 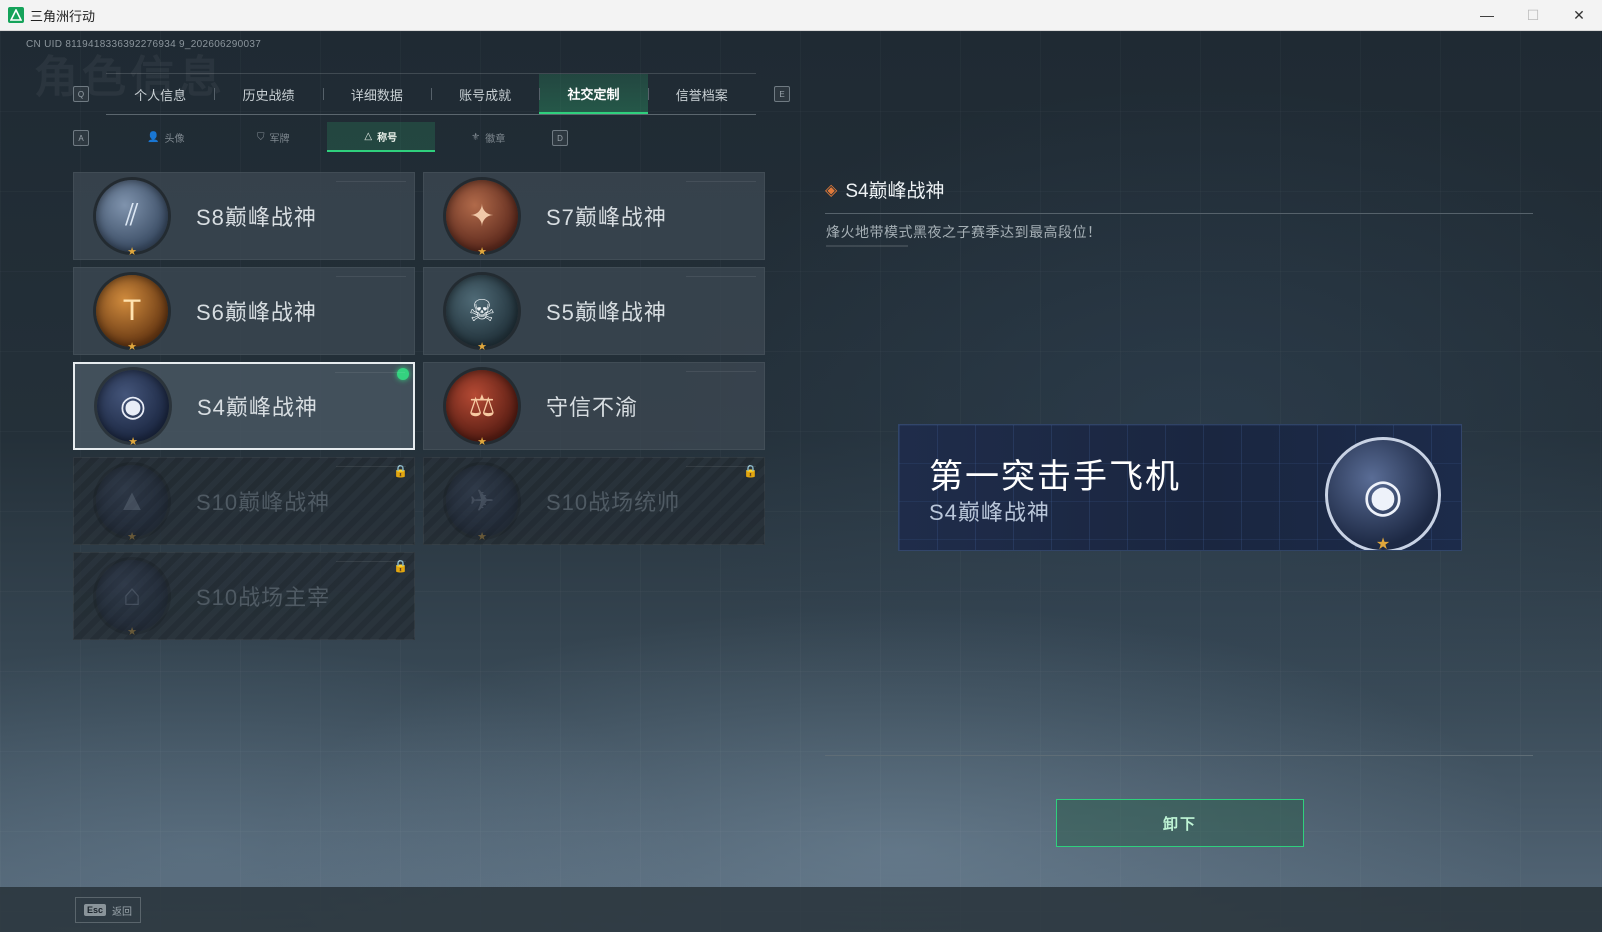 I want to click on tab-match-history: 历史战绩, so click(x=268, y=94).